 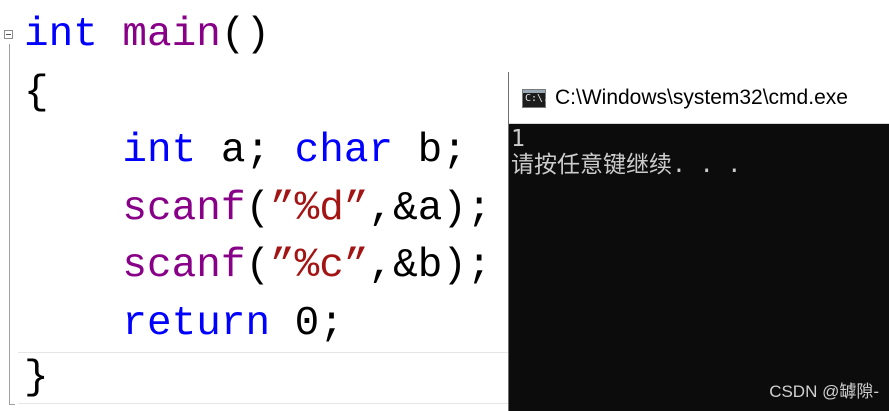 I want to click on fold-guide-line, so click(x=9, y=224).